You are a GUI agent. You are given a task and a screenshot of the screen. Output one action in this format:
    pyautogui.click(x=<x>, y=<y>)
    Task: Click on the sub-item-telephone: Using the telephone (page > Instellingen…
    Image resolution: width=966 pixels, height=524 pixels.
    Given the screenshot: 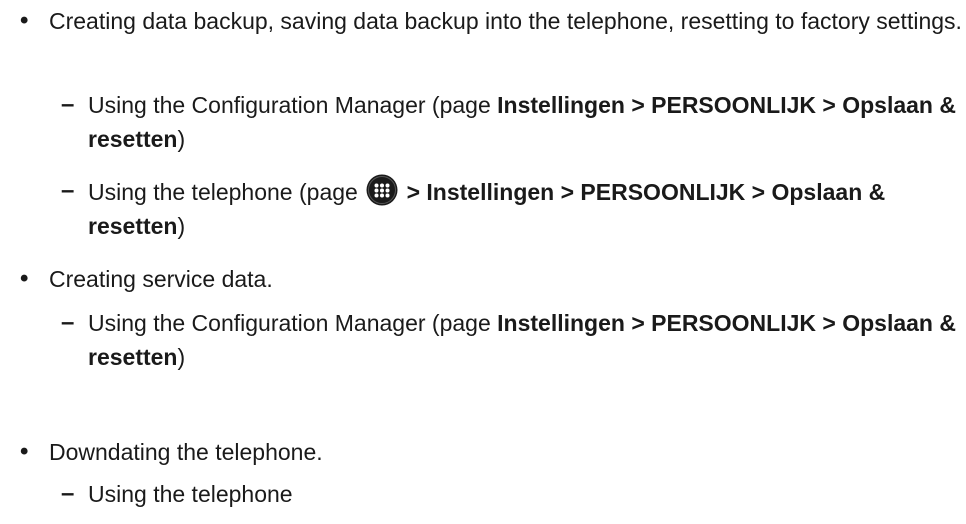 What is the action you would take?
    pyautogui.click(x=526, y=208)
    